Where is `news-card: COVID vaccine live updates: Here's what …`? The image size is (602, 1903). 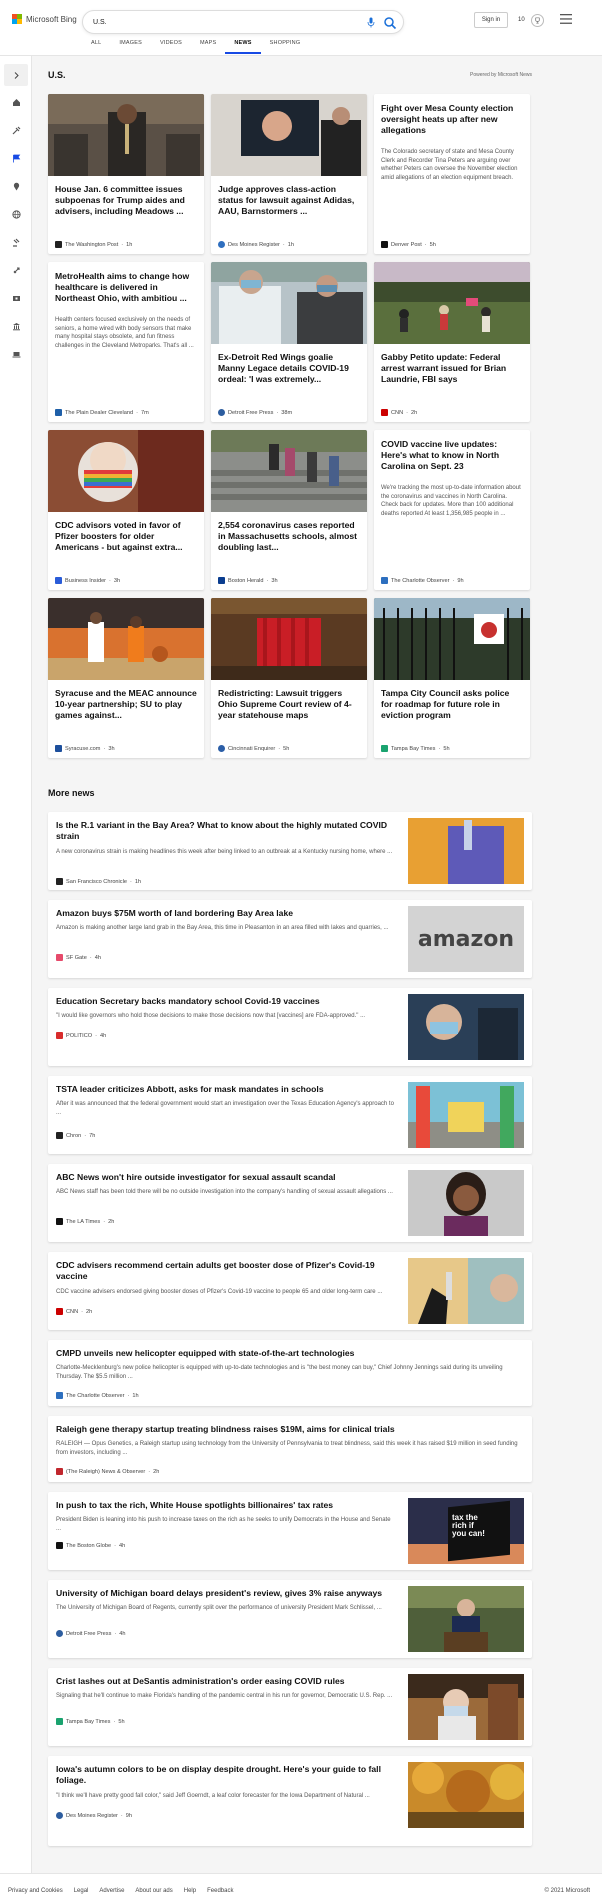 news-card: COVID vaccine live updates: Here's what … is located at coordinates (452, 510).